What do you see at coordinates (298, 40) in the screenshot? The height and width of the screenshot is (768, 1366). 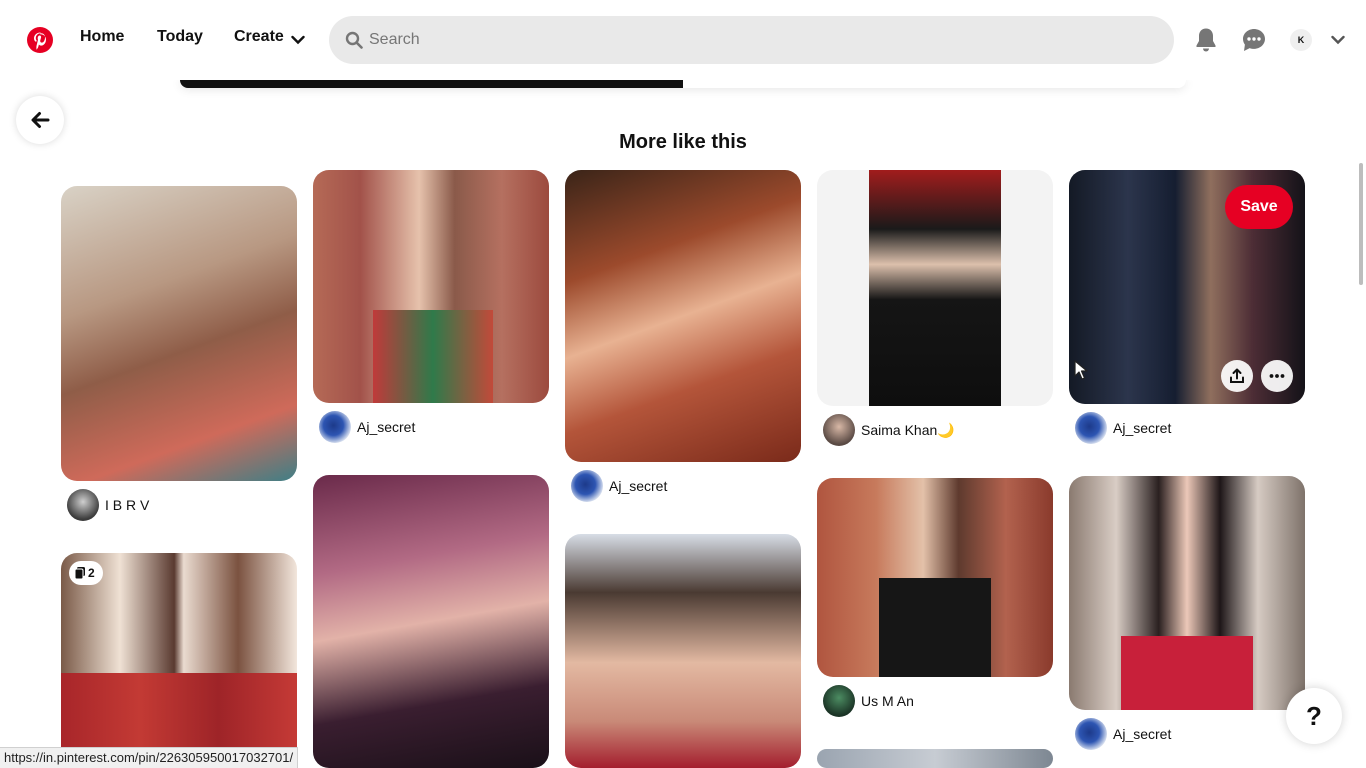 I see `chevron-down-icon` at bounding box center [298, 40].